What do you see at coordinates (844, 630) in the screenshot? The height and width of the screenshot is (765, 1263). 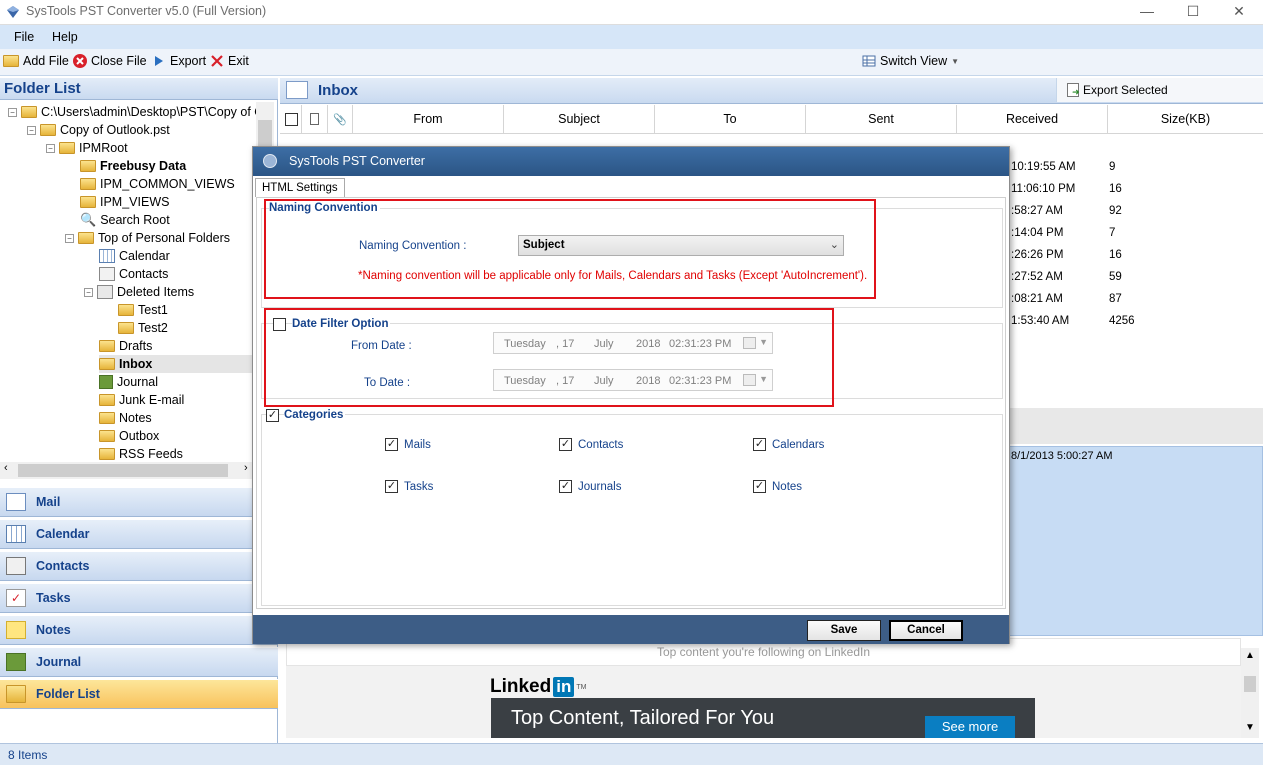 I see `save-button: Save` at bounding box center [844, 630].